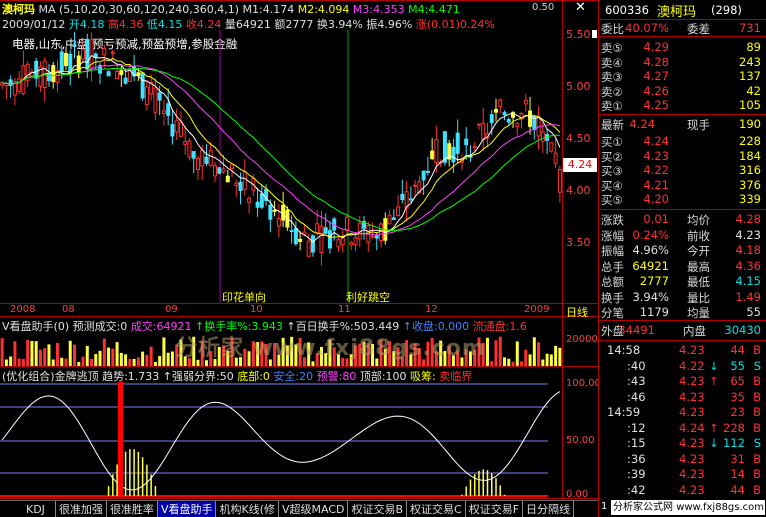  I want to click on close-icon: ✕, so click(580, 7).